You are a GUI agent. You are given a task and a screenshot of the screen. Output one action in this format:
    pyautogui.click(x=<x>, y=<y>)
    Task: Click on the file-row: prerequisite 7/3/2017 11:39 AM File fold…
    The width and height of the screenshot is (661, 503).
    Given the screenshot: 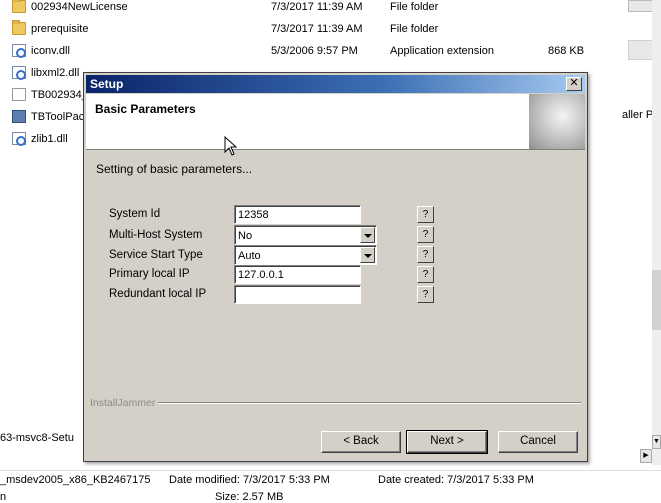 What is the action you would take?
    pyautogui.click(x=300, y=29)
    